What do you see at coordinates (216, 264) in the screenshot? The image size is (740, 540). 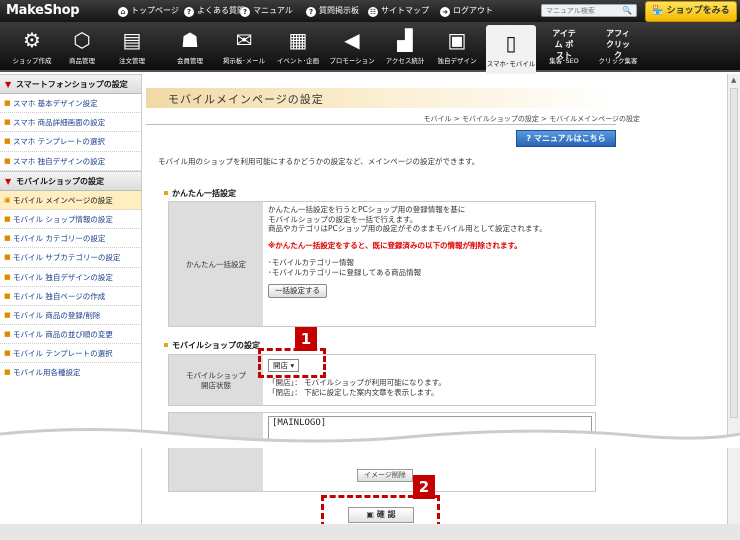 I see `bulk-label-cell: かんたん一括設定` at bounding box center [216, 264].